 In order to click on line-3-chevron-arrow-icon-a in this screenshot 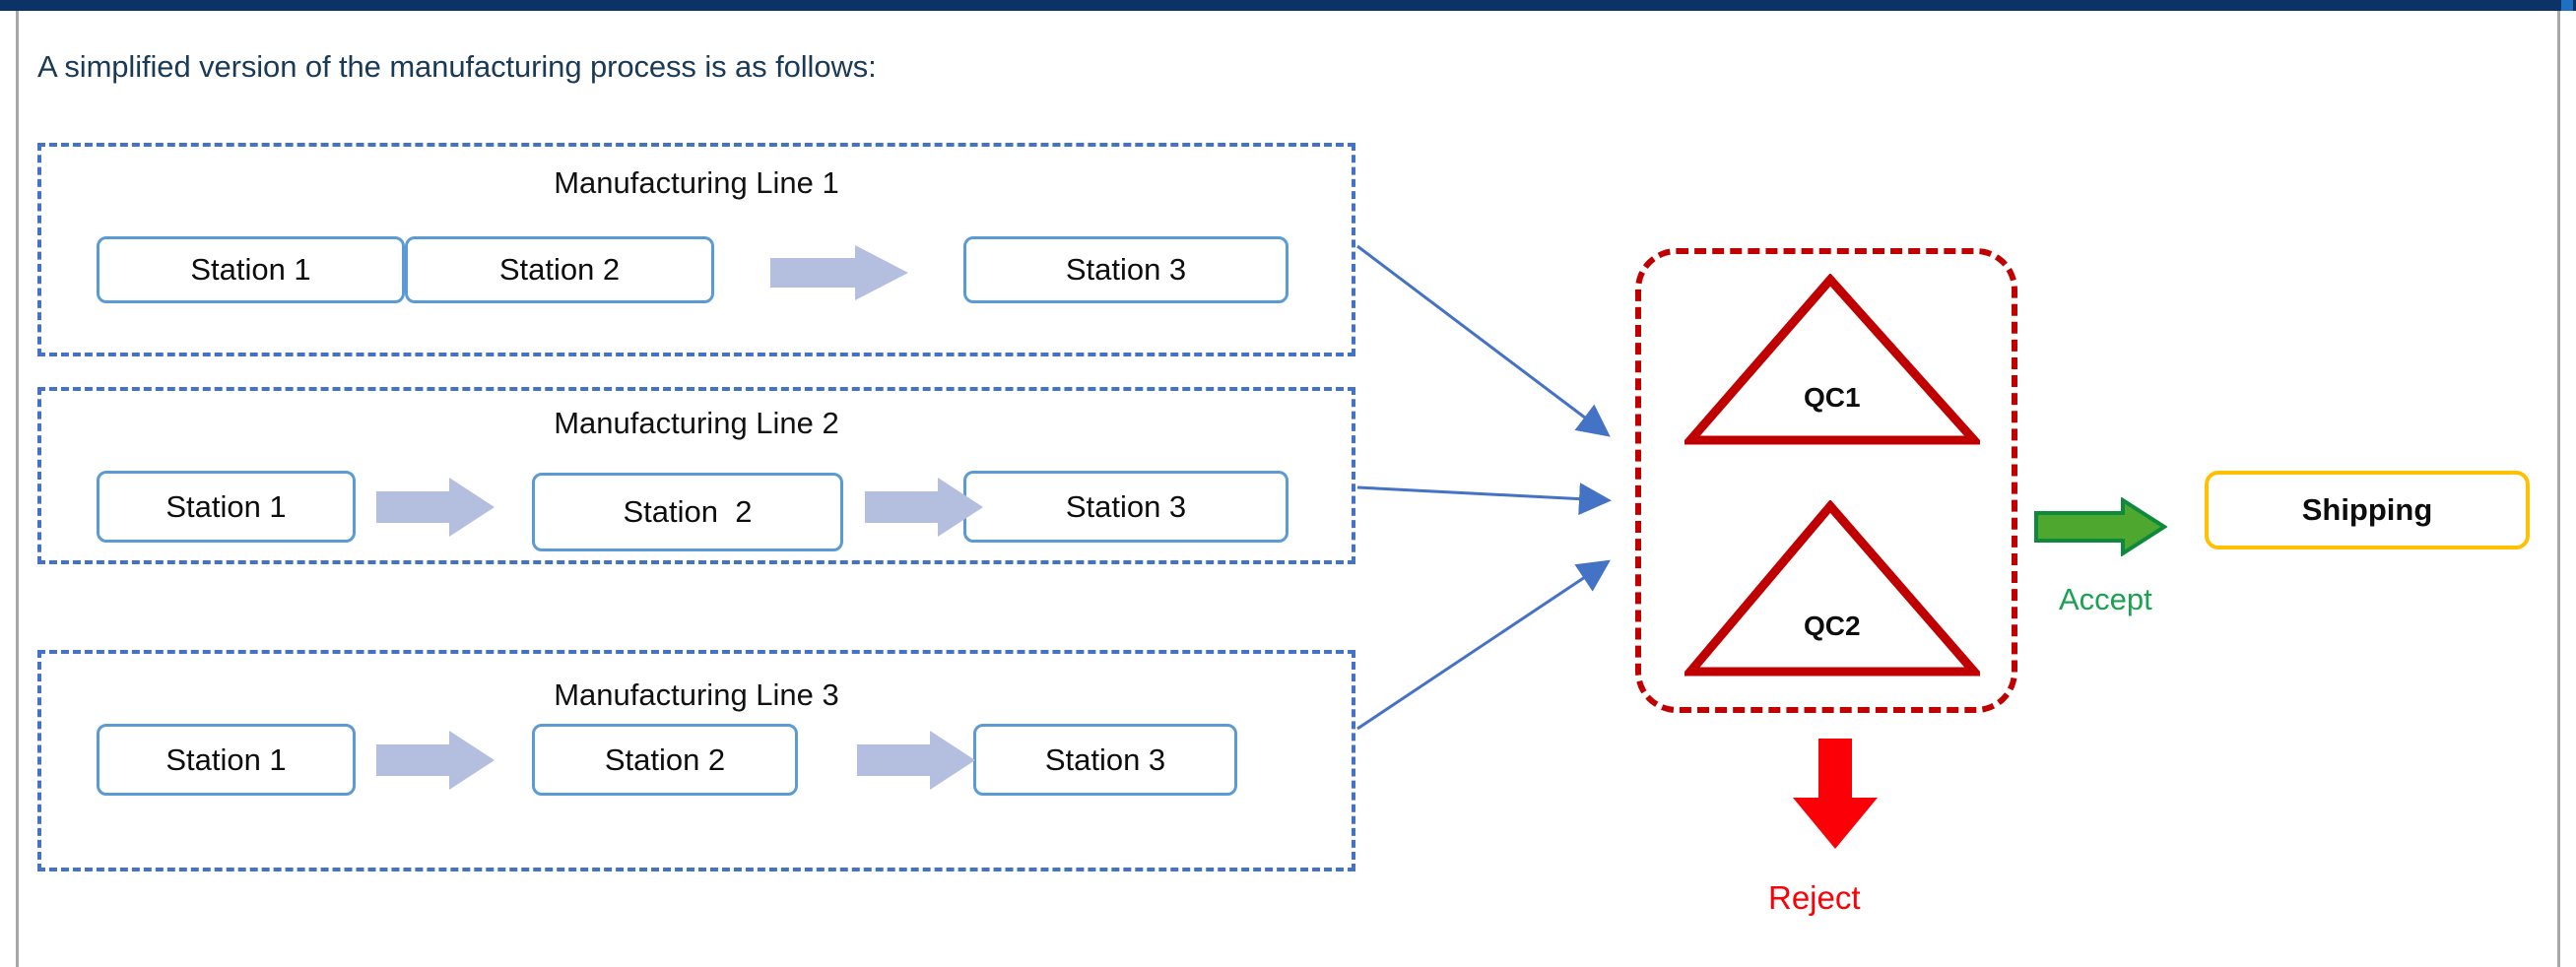, I will do `click(436, 761)`.